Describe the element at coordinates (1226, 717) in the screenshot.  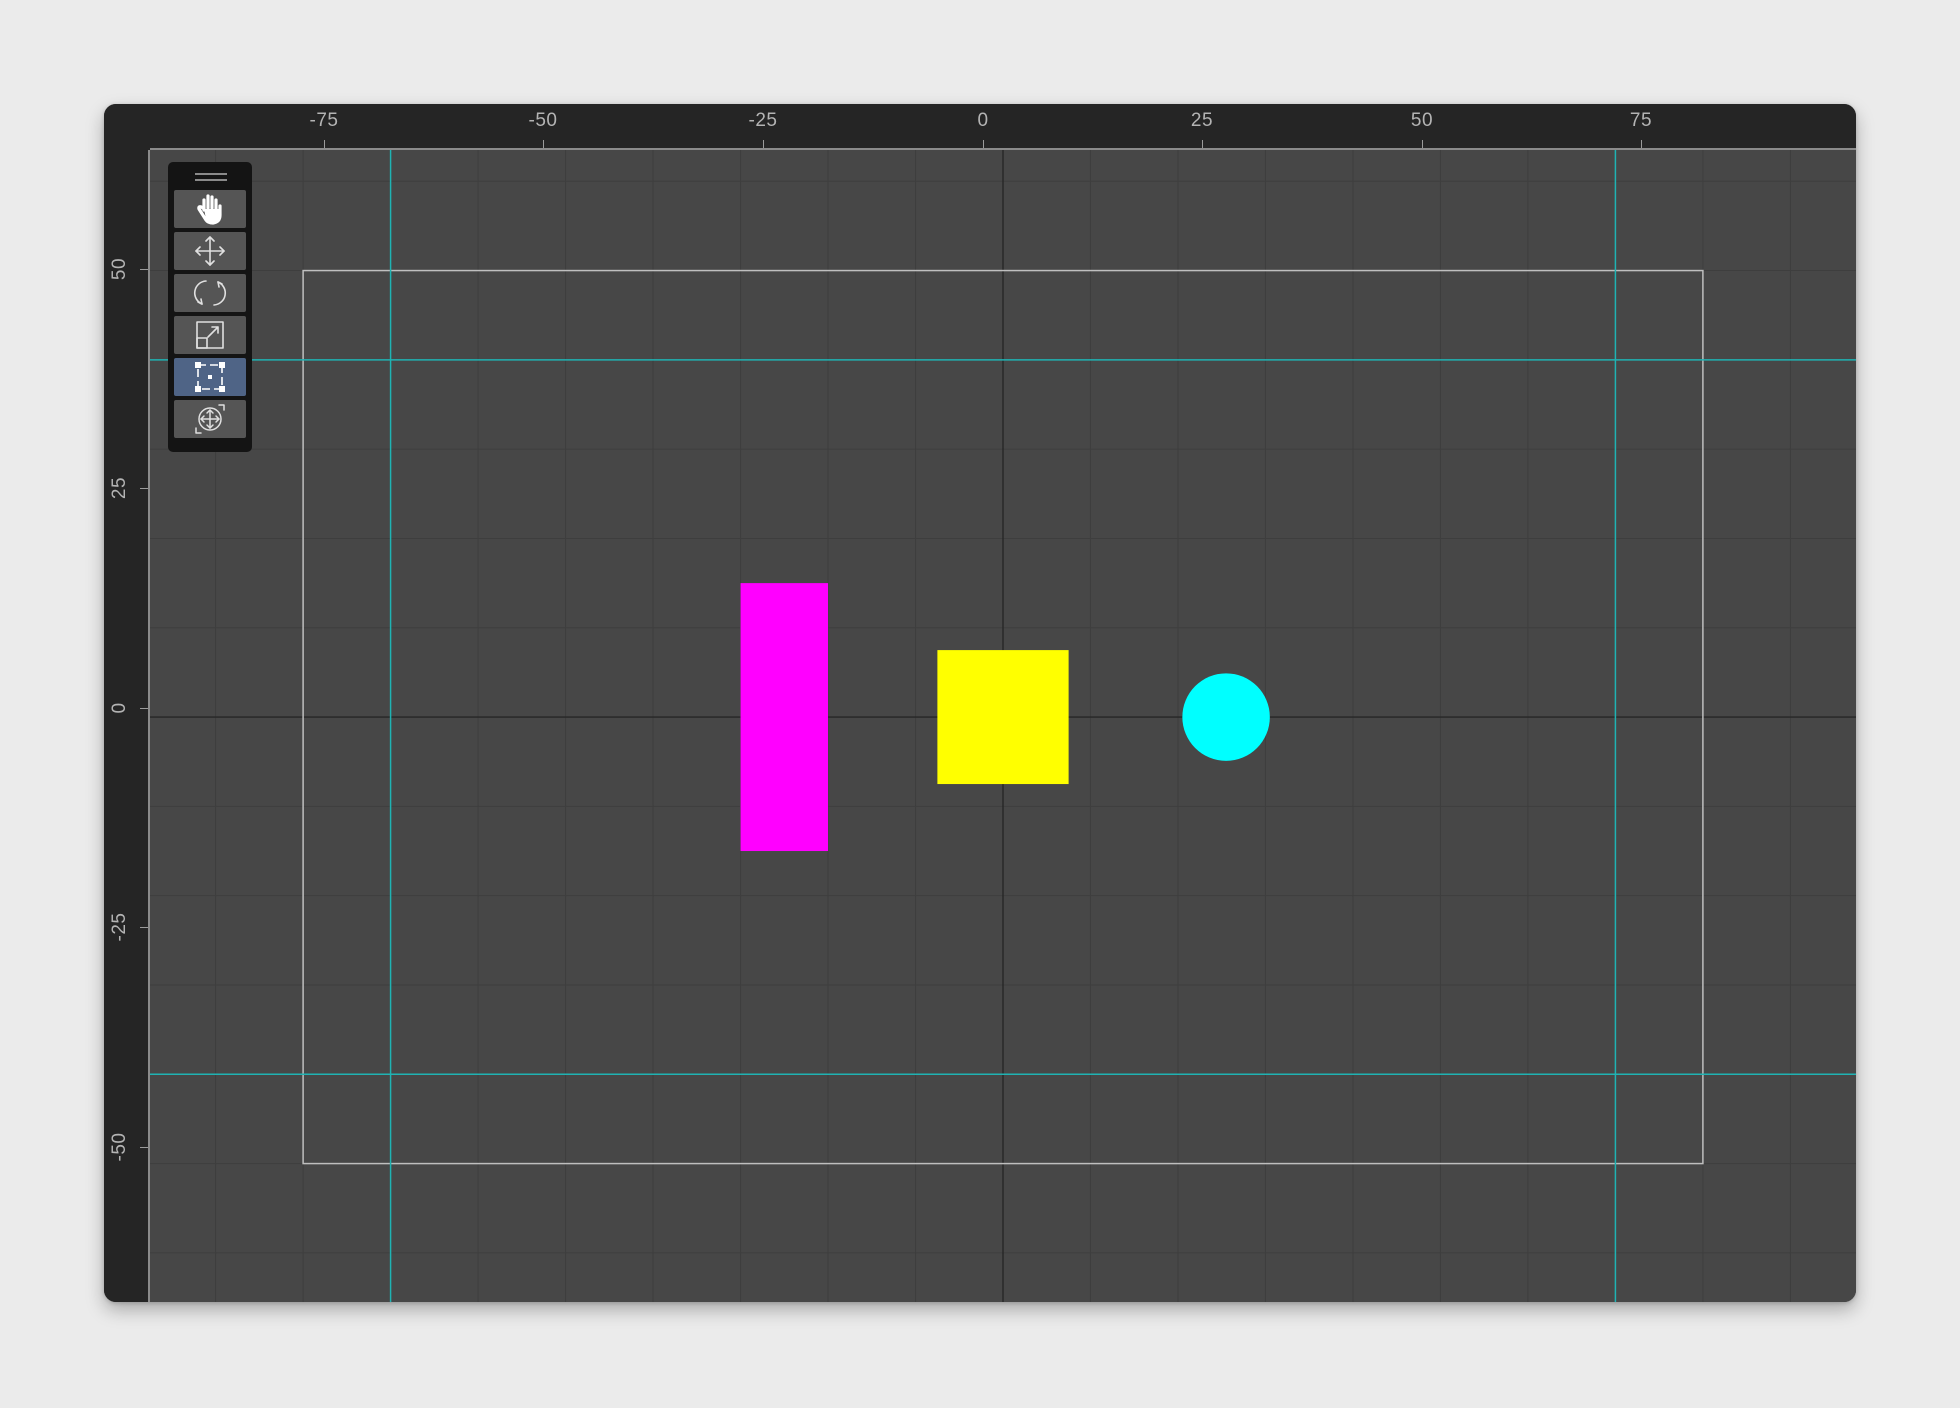
I see `cyan-circle` at that location.